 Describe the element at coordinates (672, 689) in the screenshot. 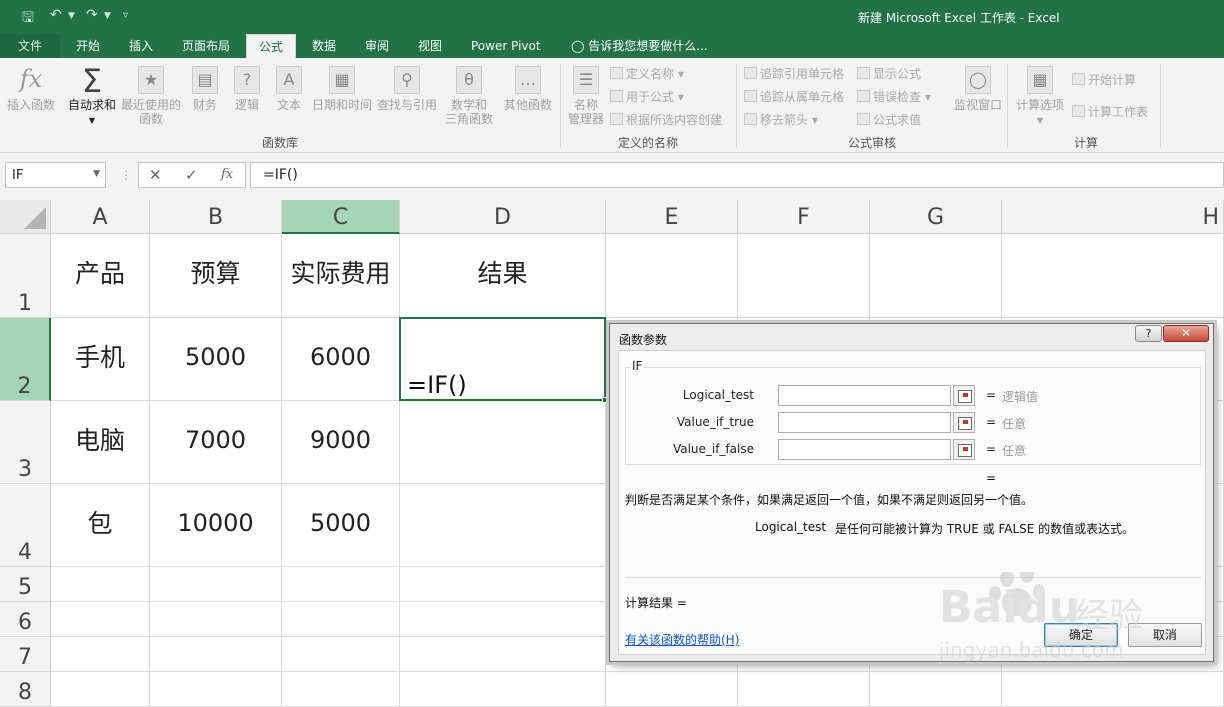

I see `cell-e8` at that location.